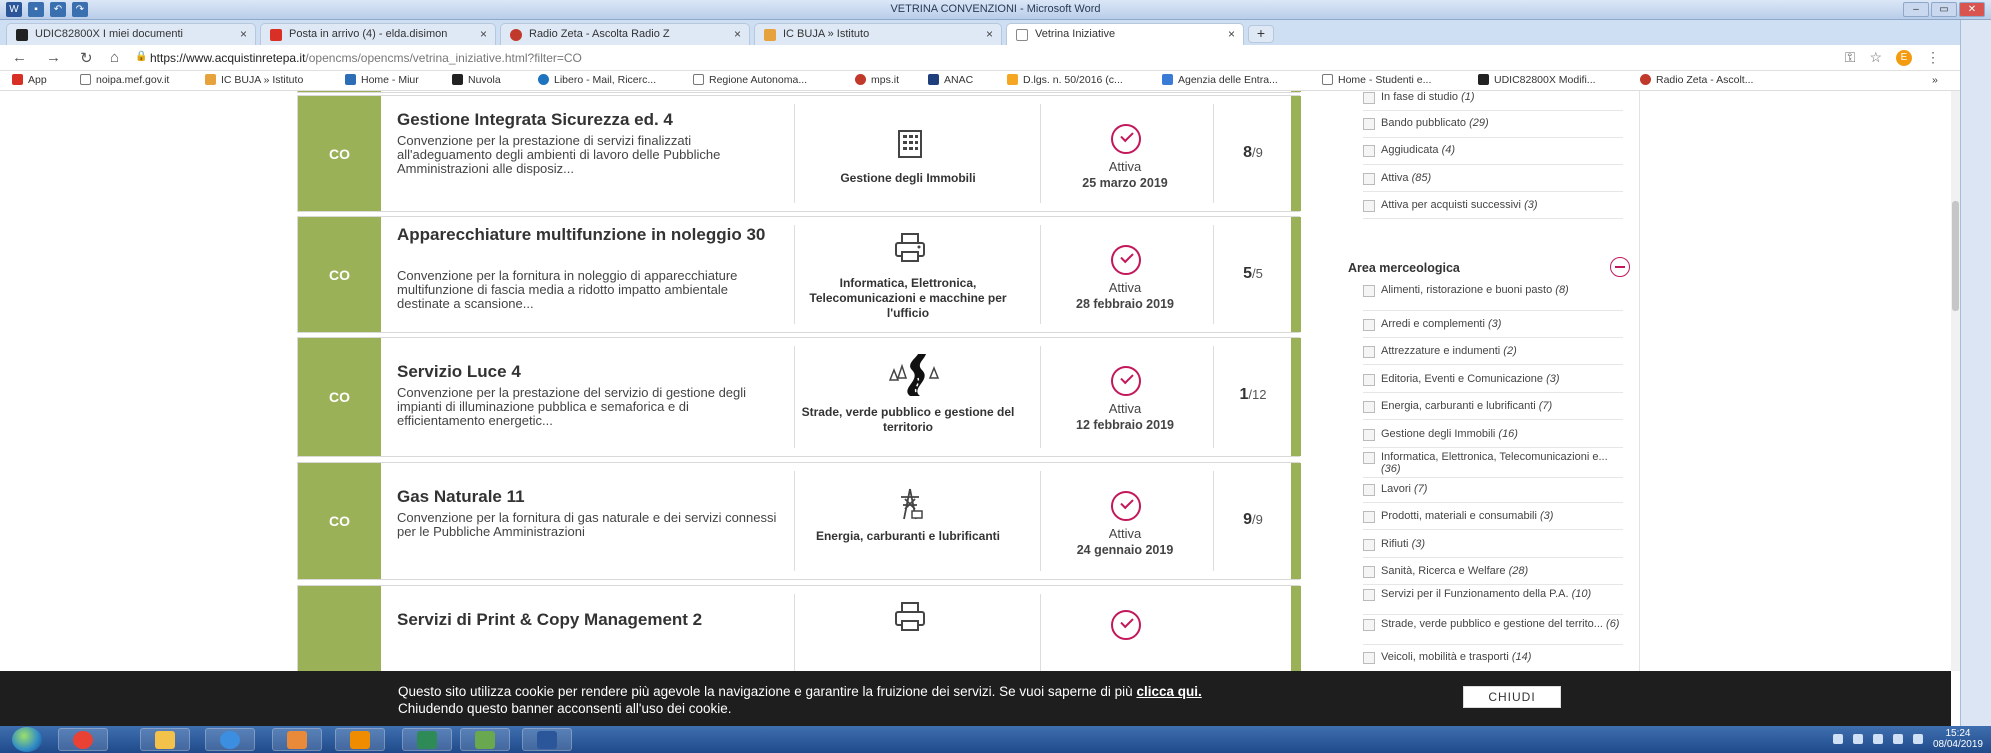 This screenshot has width=1991, height=753. Describe the element at coordinates (86, 58) in the screenshot. I see `reload-icon: ↻` at that location.